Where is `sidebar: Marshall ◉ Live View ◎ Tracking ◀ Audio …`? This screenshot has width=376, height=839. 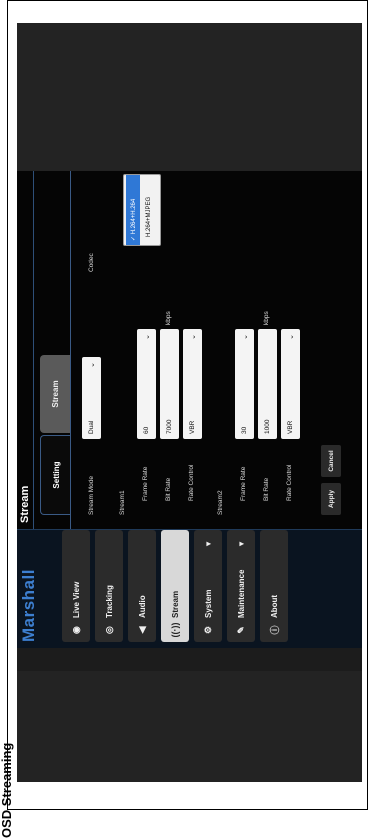 sidebar: Marshall ◉ Live View ◎ Tracking ◀ Audio … is located at coordinates (189, 589).